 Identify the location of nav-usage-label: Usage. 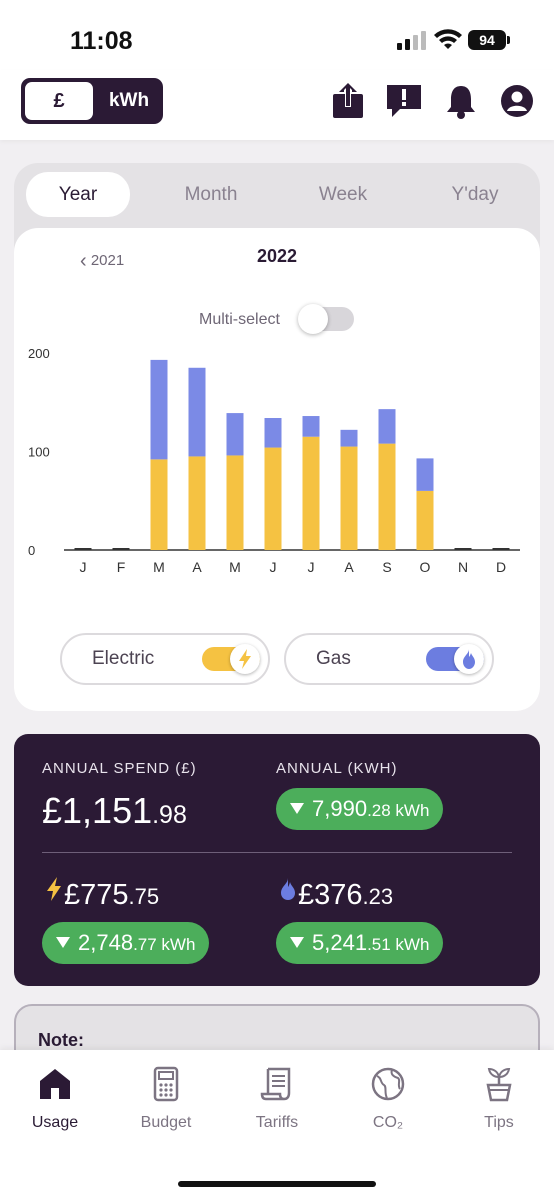
(55, 1122).